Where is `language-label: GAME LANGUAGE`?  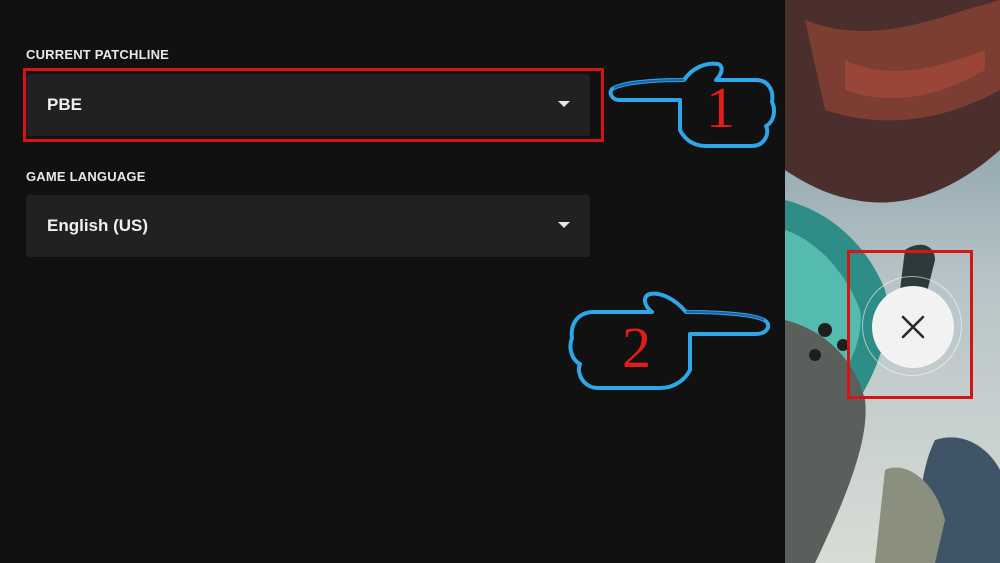 language-label: GAME LANGUAGE is located at coordinates (86, 176).